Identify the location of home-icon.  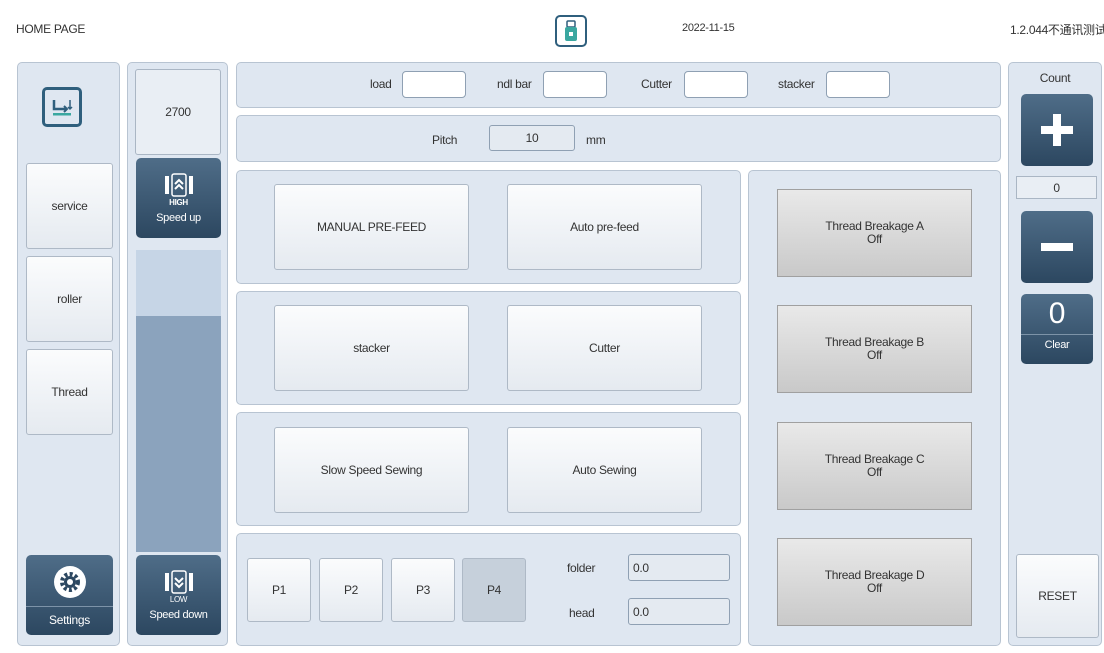
(62, 107).